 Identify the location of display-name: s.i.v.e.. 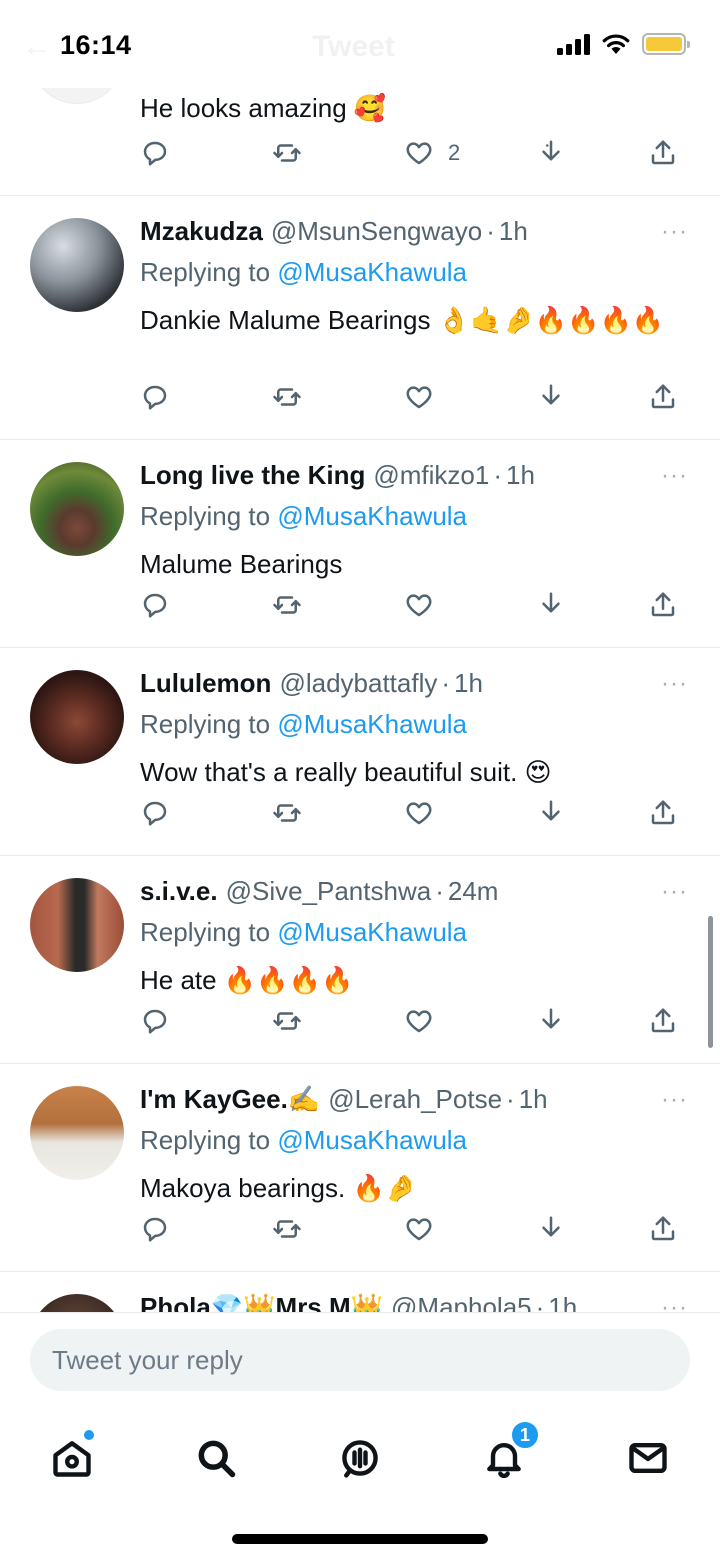
(179, 891).